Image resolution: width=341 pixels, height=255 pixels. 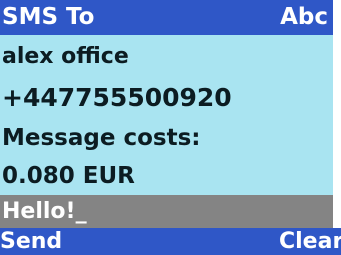 What do you see at coordinates (101, 138) in the screenshot?
I see `cost-label: Message costs:` at bounding box center [101, 138].